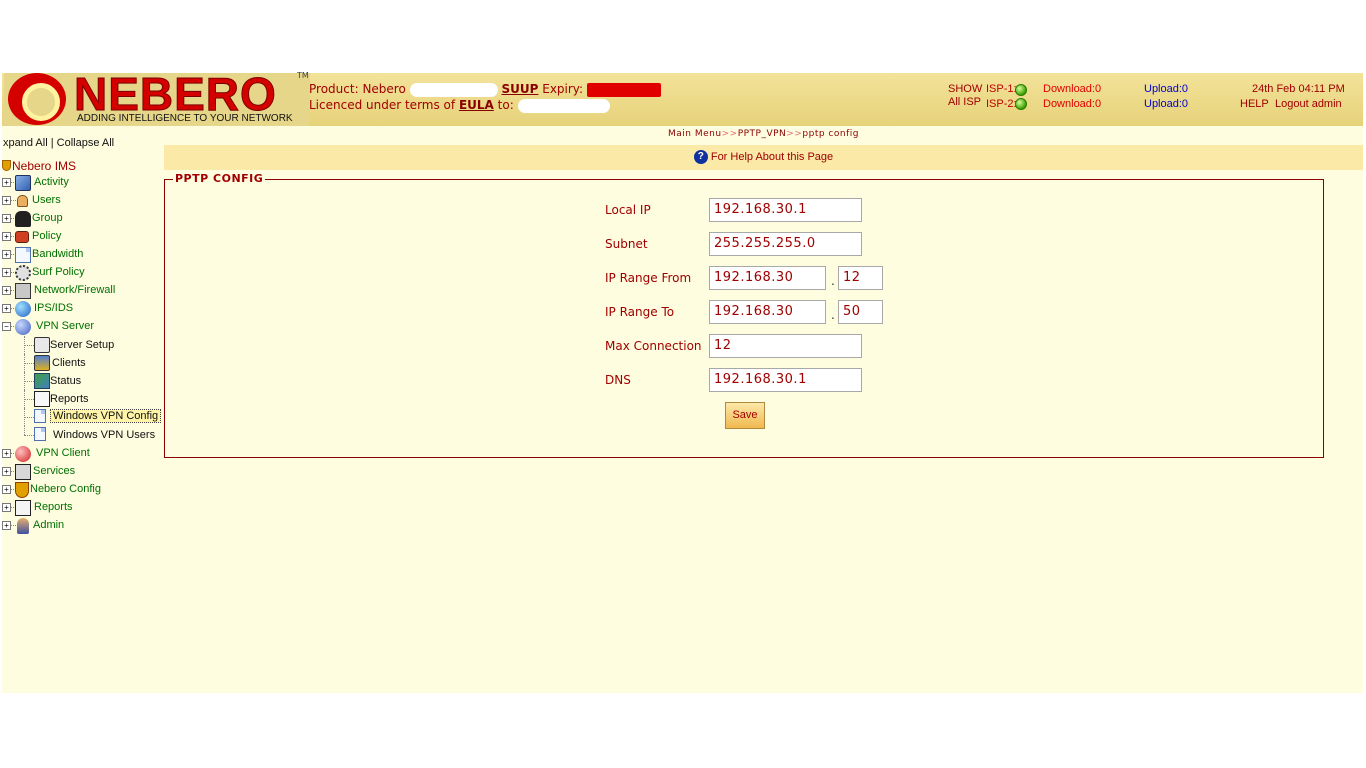  What do you see at coordinates (69, 363) in the screenshot?
I see `sidebar-subitem-label: Clients` at bounding box center [69, 363].